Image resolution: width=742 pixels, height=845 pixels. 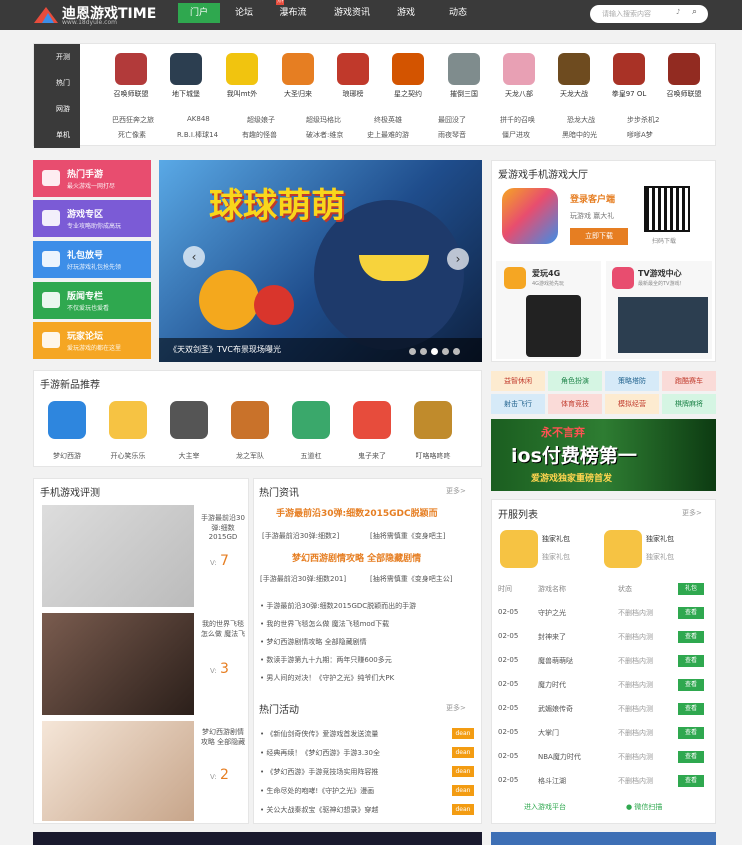 I want to click on text-link: R.B.I.棒球14, so click(x=197, y=135).